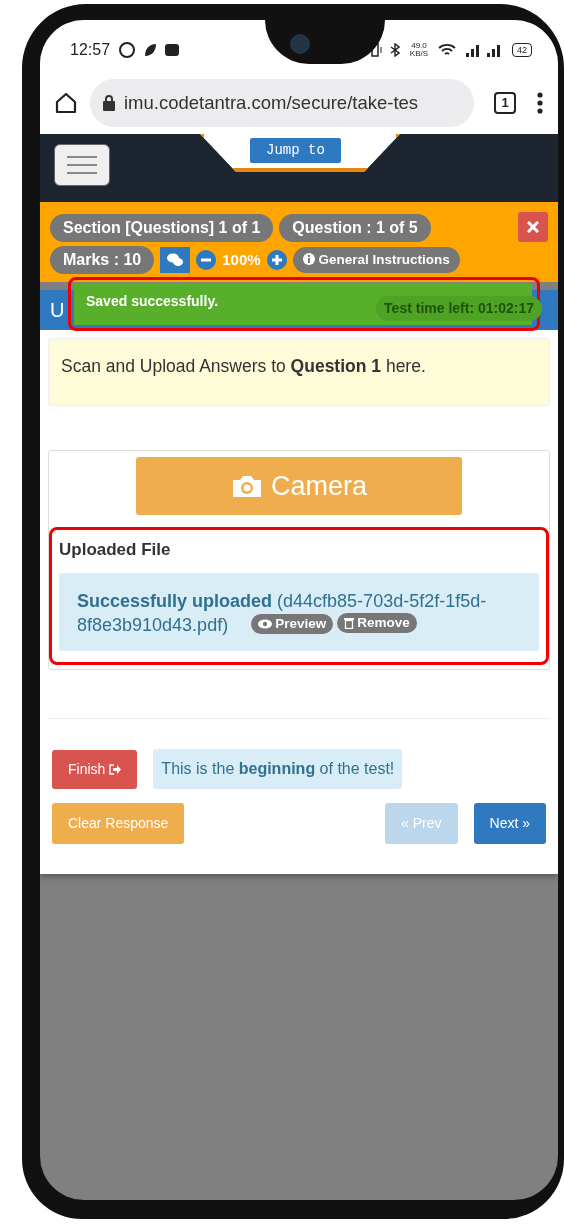 The height and width of the screenshot is (1225, 564). I want to click on minus-icon, so click(206, 260).